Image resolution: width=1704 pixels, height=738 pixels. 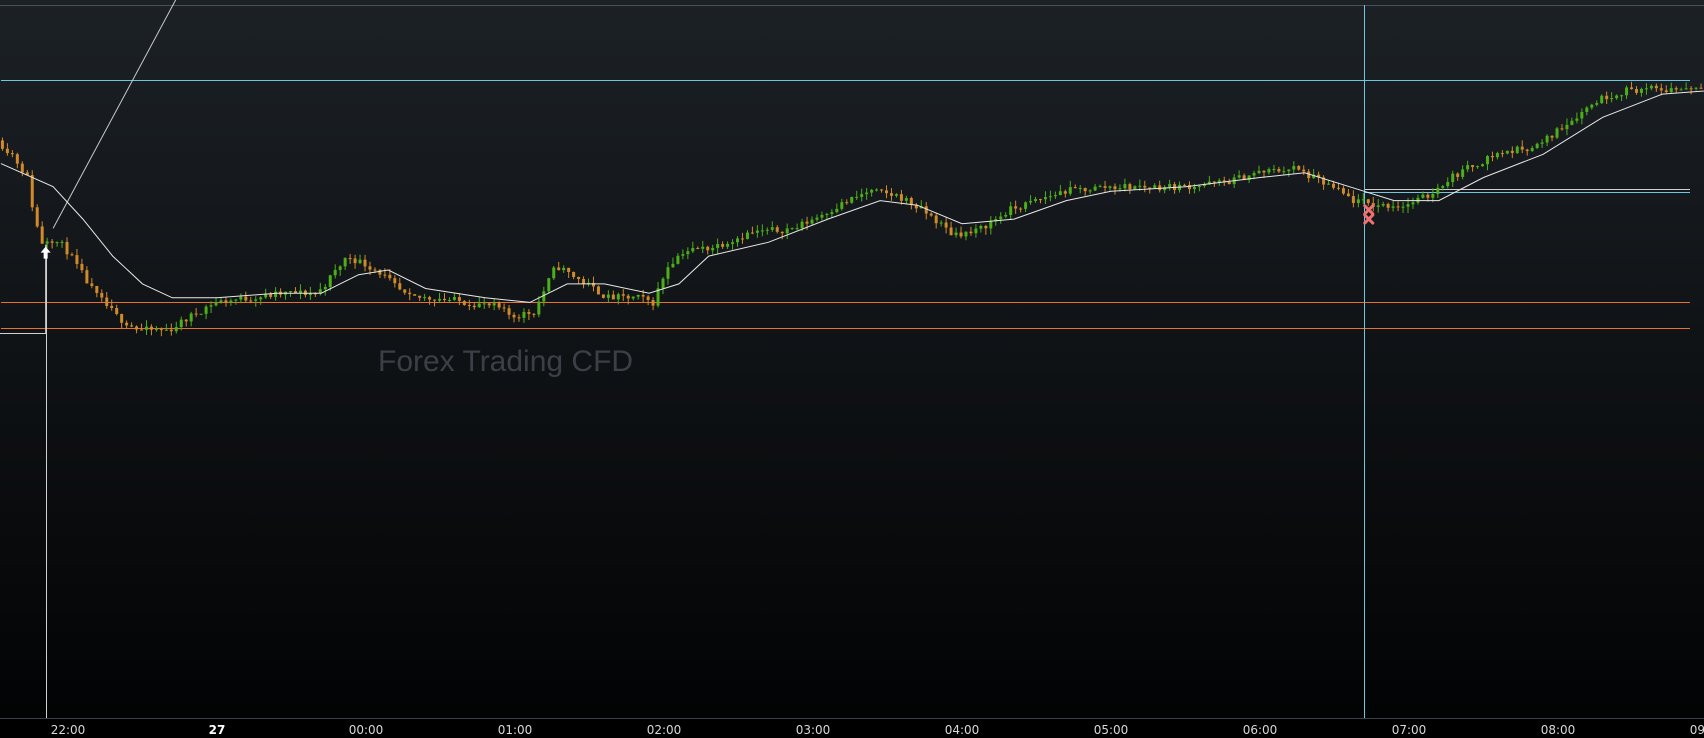 What do you see at coordinates (1697, 730) in the screenshot?
I see `time-tick-label: 09:00` at bounding box center [1697, 730].